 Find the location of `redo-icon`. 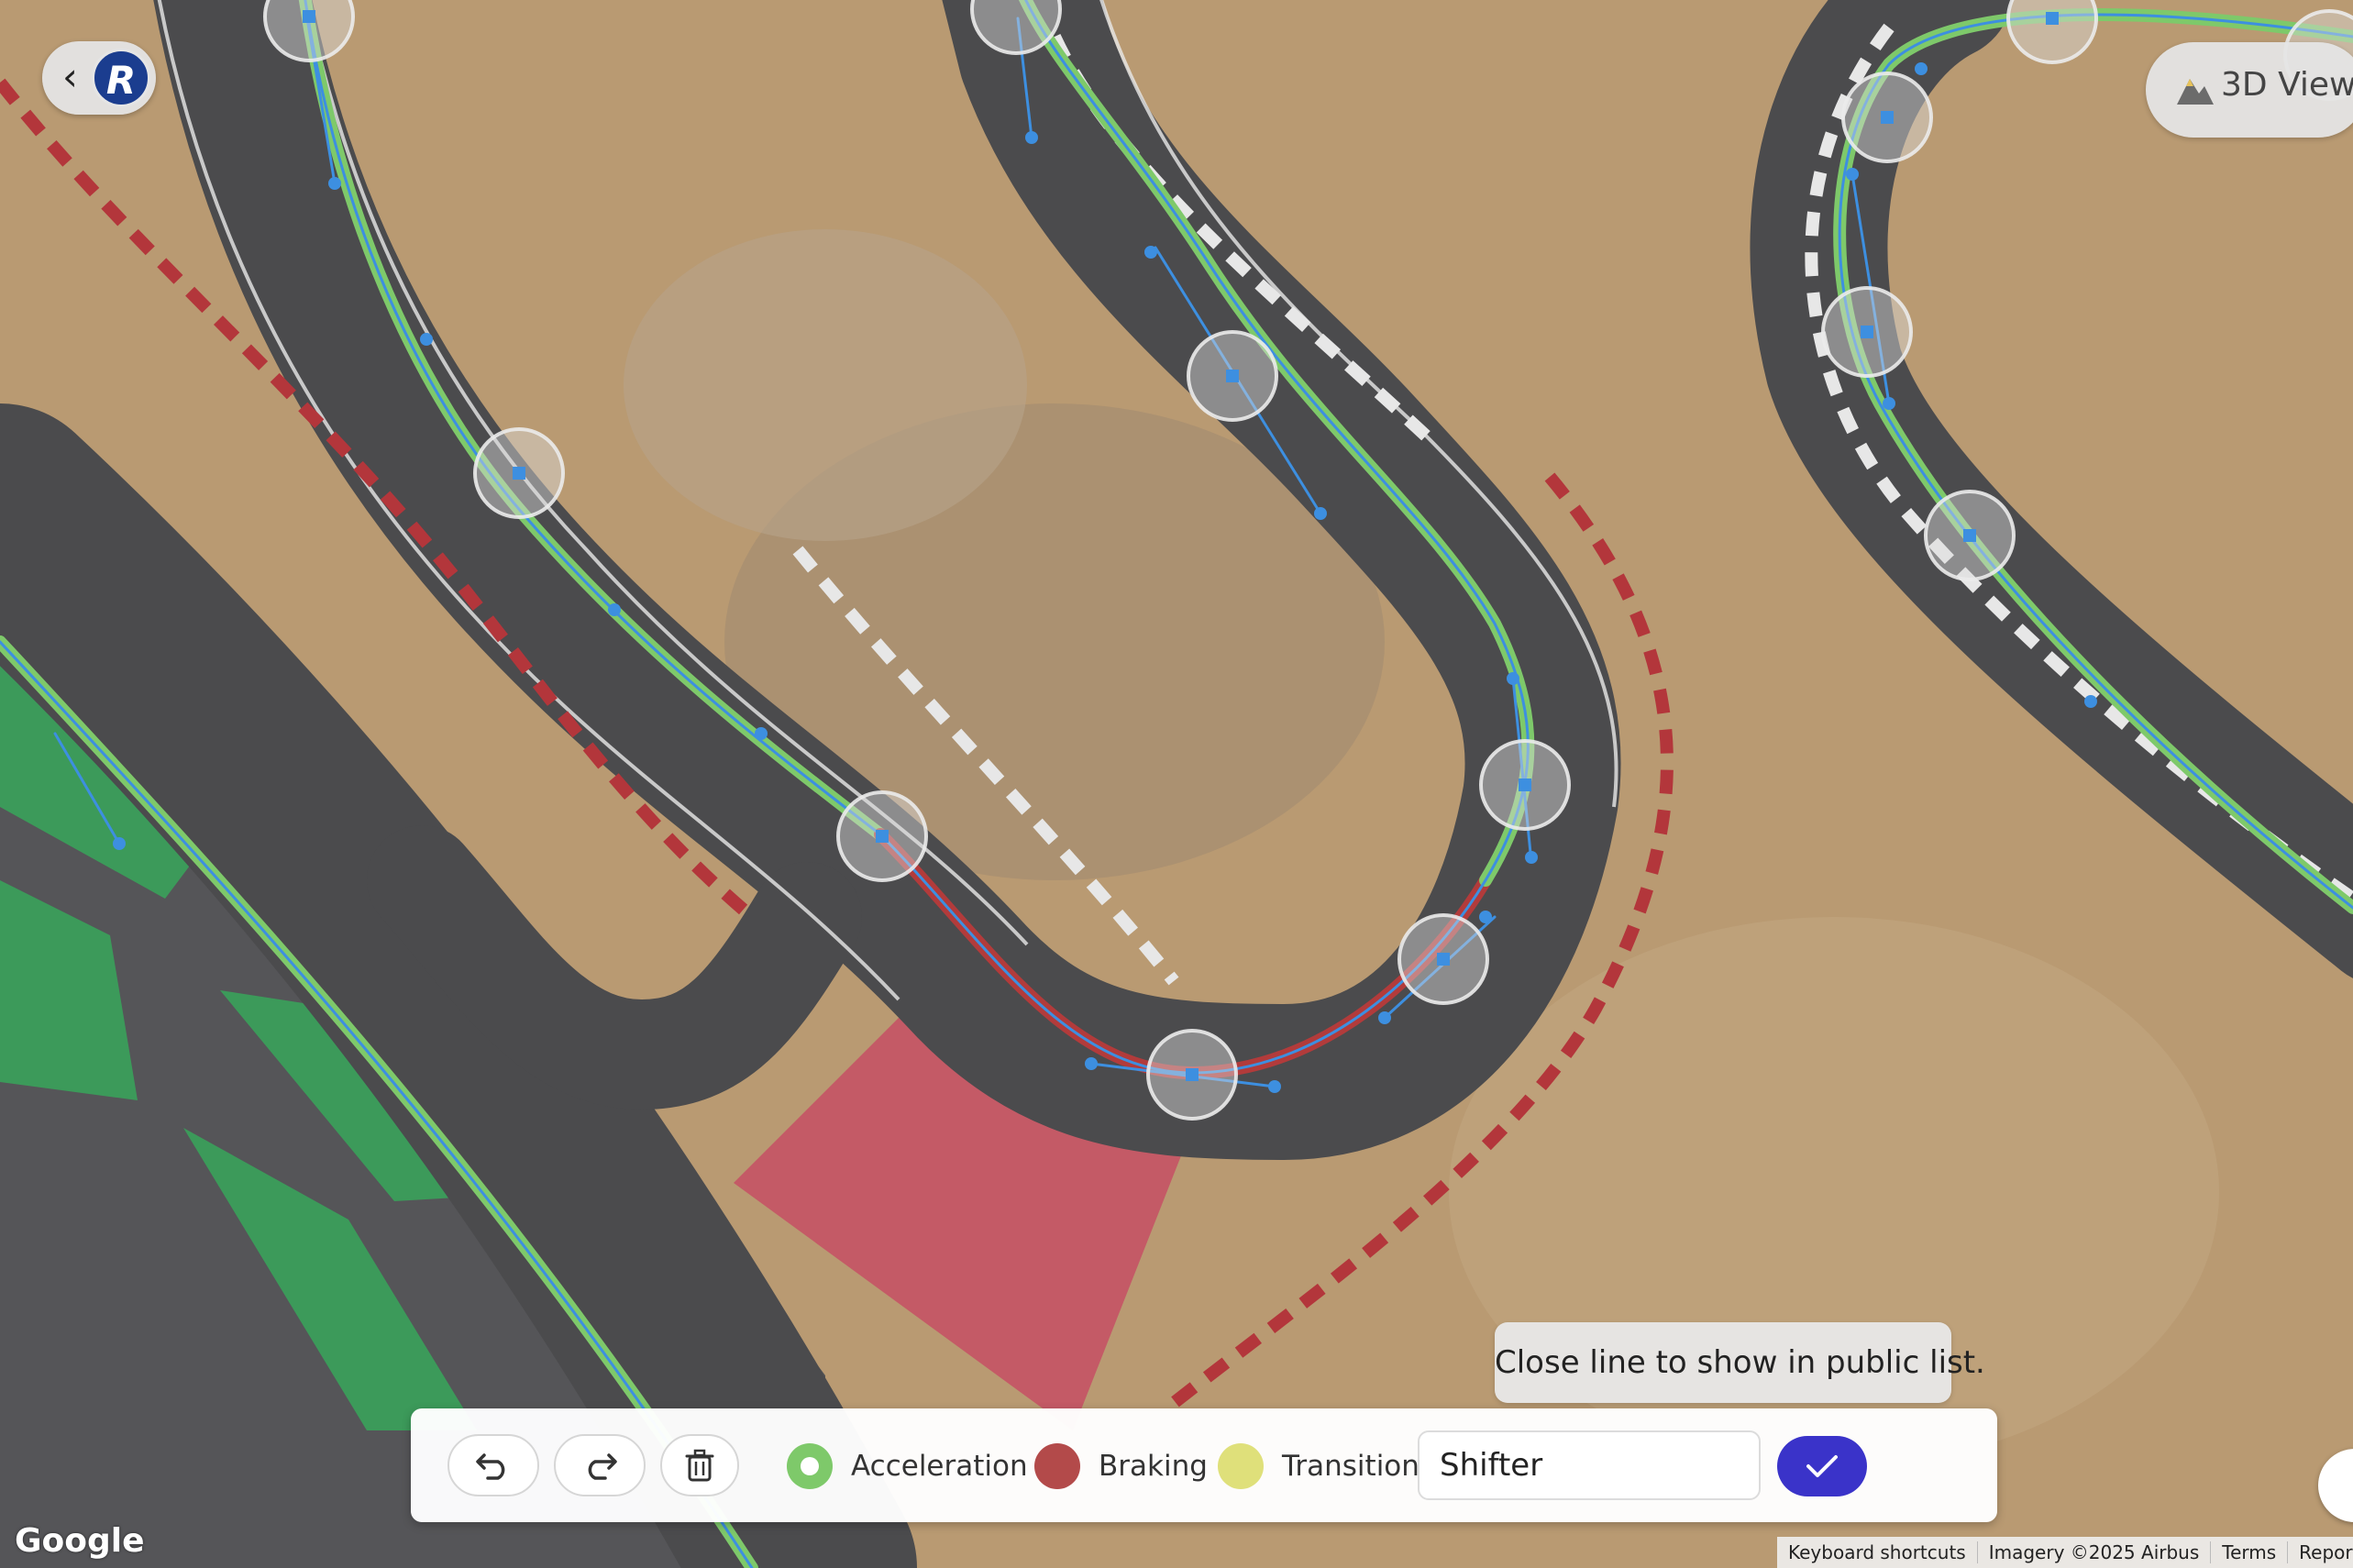

redo-icon is located at coordinates (602, 1467).